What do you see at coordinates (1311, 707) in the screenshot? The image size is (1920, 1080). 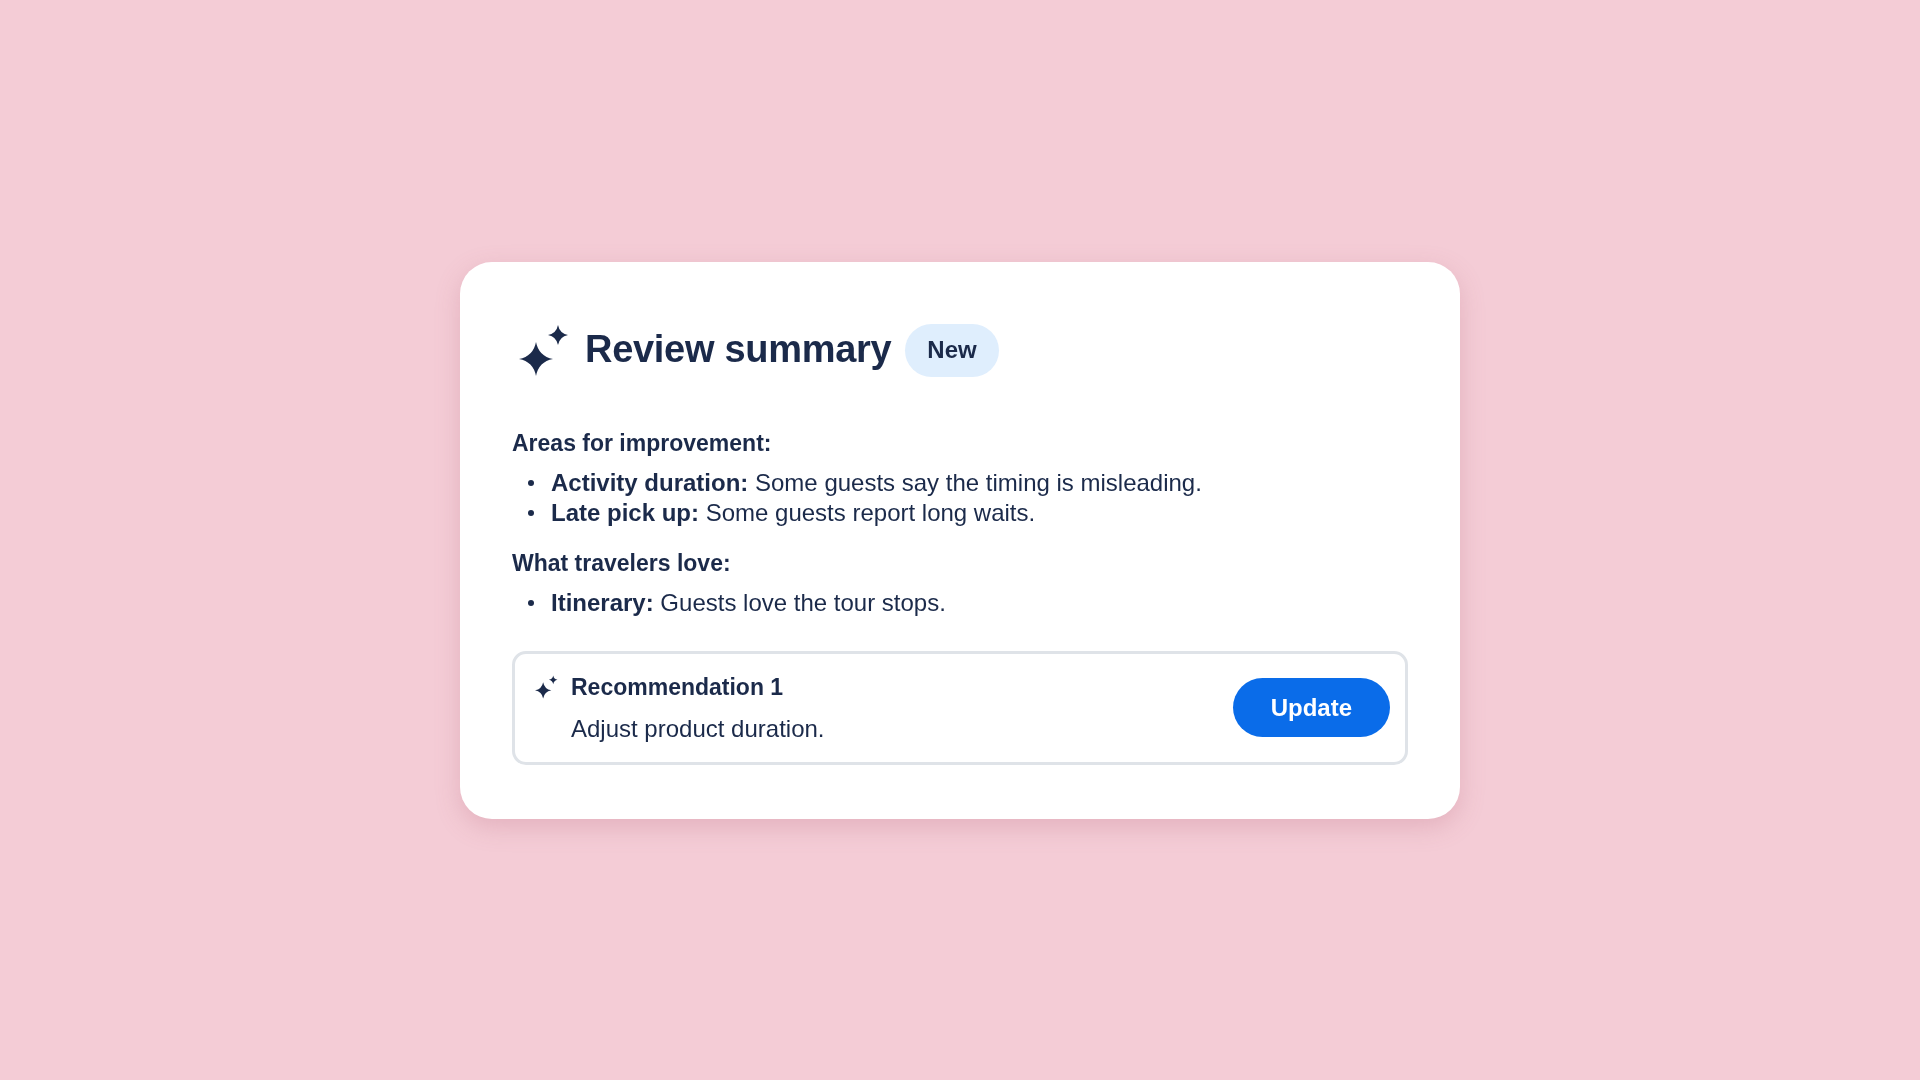 I see `update-button: Update` at bounding box center [1311, 707].